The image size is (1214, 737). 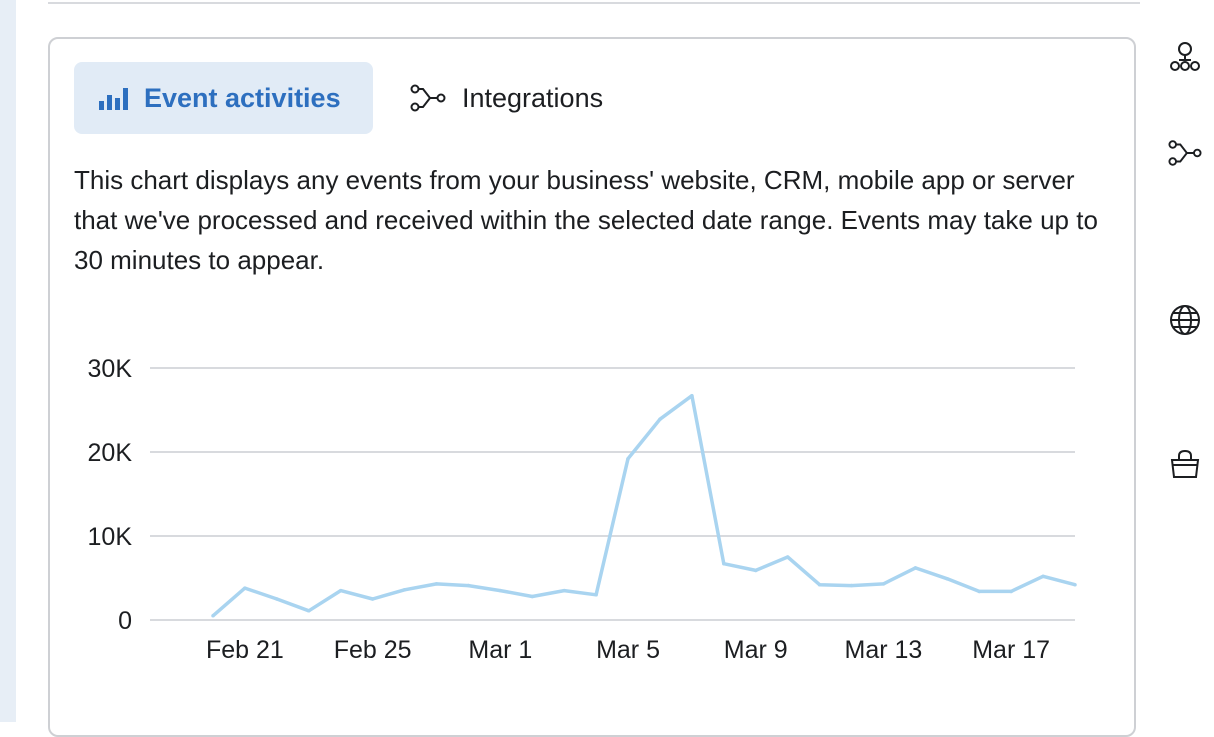 What do you see at coordinates (1011, 650) in the screenshot?
I see `x-tick-label: Mar 17` at bounding box center [1011, 650].